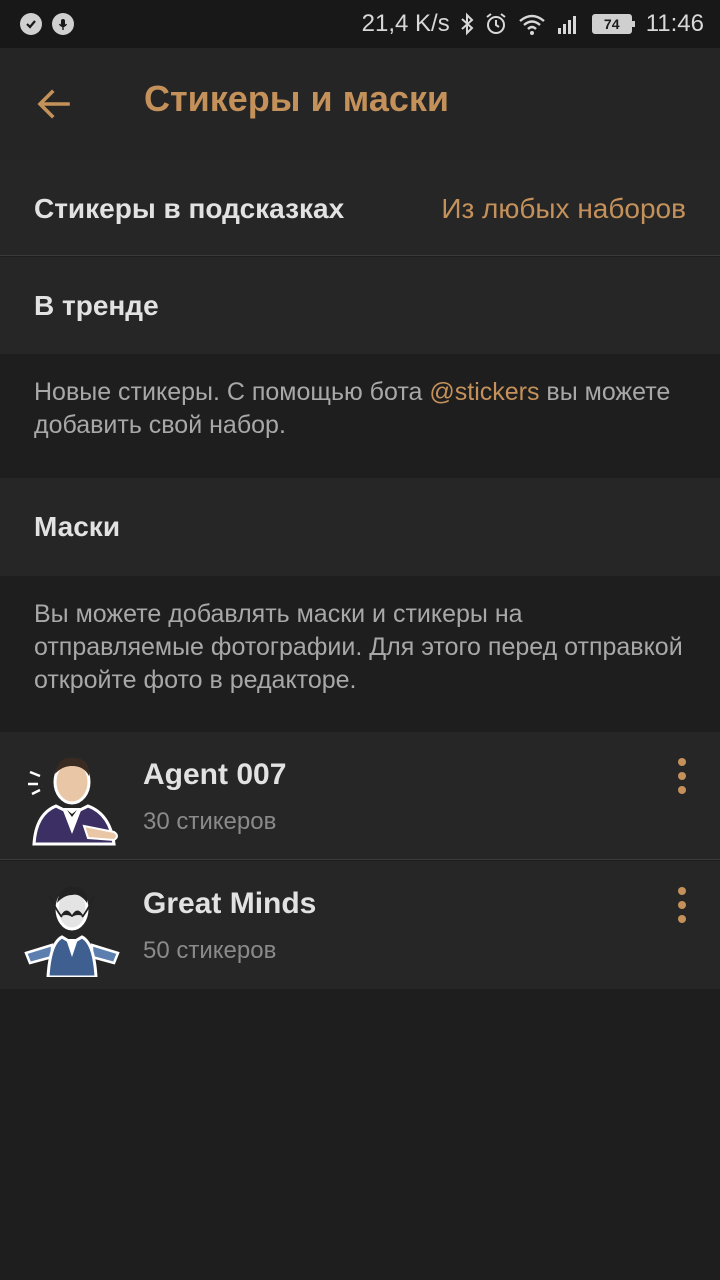 This screenshot has height=1280, width=720. Describe the element at coordinates (360, 208) in the screenshot. I see `suggestions-setting-row: Стикеры в подсказках Из любых наборов` at that location.